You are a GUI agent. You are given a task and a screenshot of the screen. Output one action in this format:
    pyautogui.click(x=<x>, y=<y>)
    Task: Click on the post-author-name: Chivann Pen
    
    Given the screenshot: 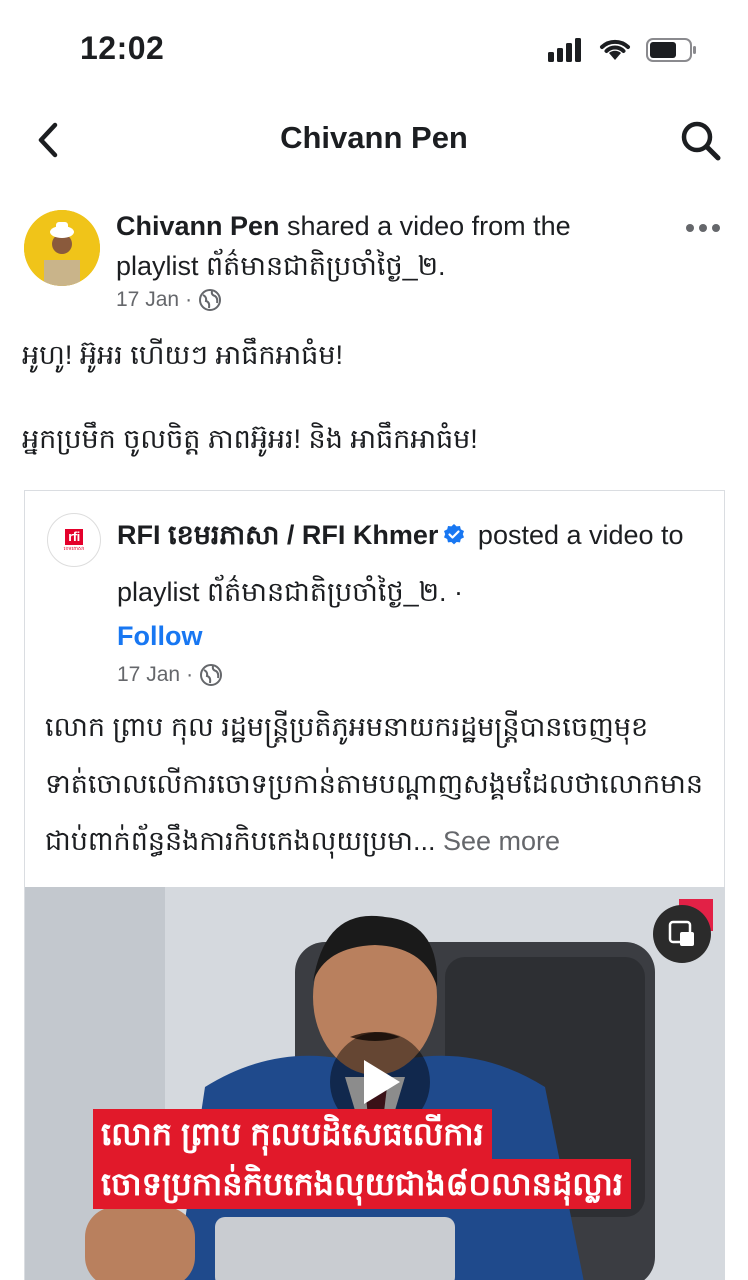 What is the action you would take?
    pyautogui.click(x=198, y=226)
    